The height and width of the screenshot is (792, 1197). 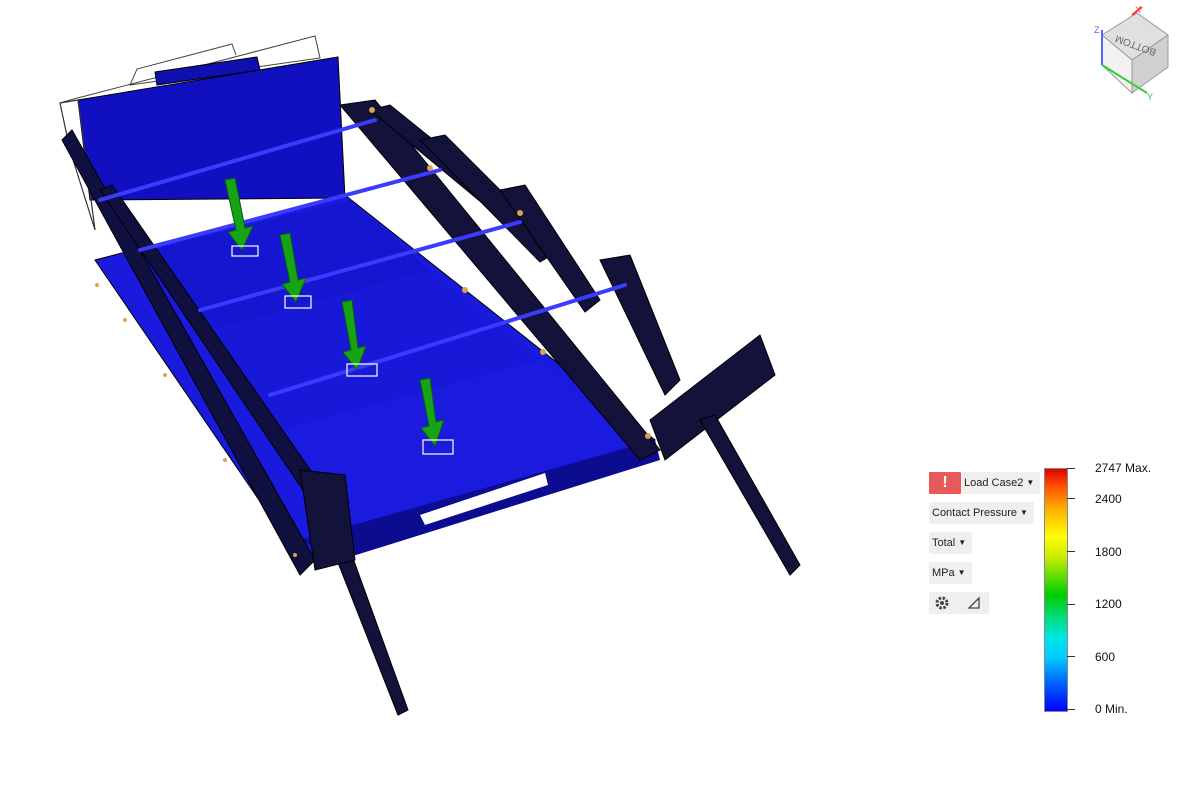 What do you see at coordinates (1138, 10) in the screenshot?
I see `svg-text: X` at bounding box center [1138, 10].